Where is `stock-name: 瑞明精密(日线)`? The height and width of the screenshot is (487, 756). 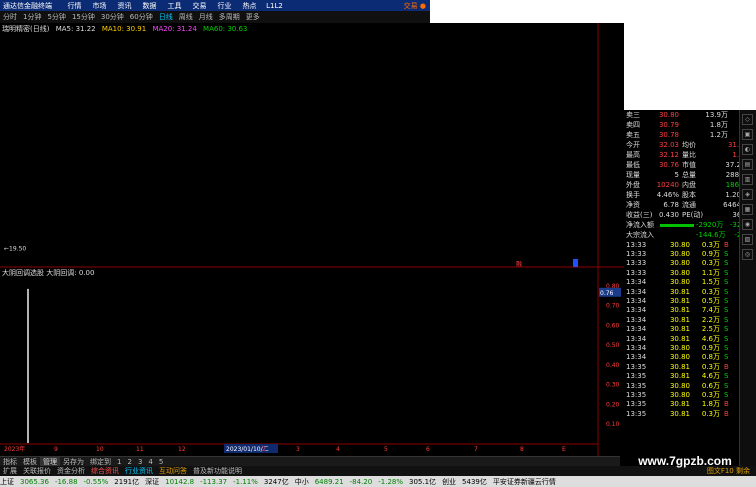
stock-name: 瑞明精密(日线) is located at coordinates (26, 29).